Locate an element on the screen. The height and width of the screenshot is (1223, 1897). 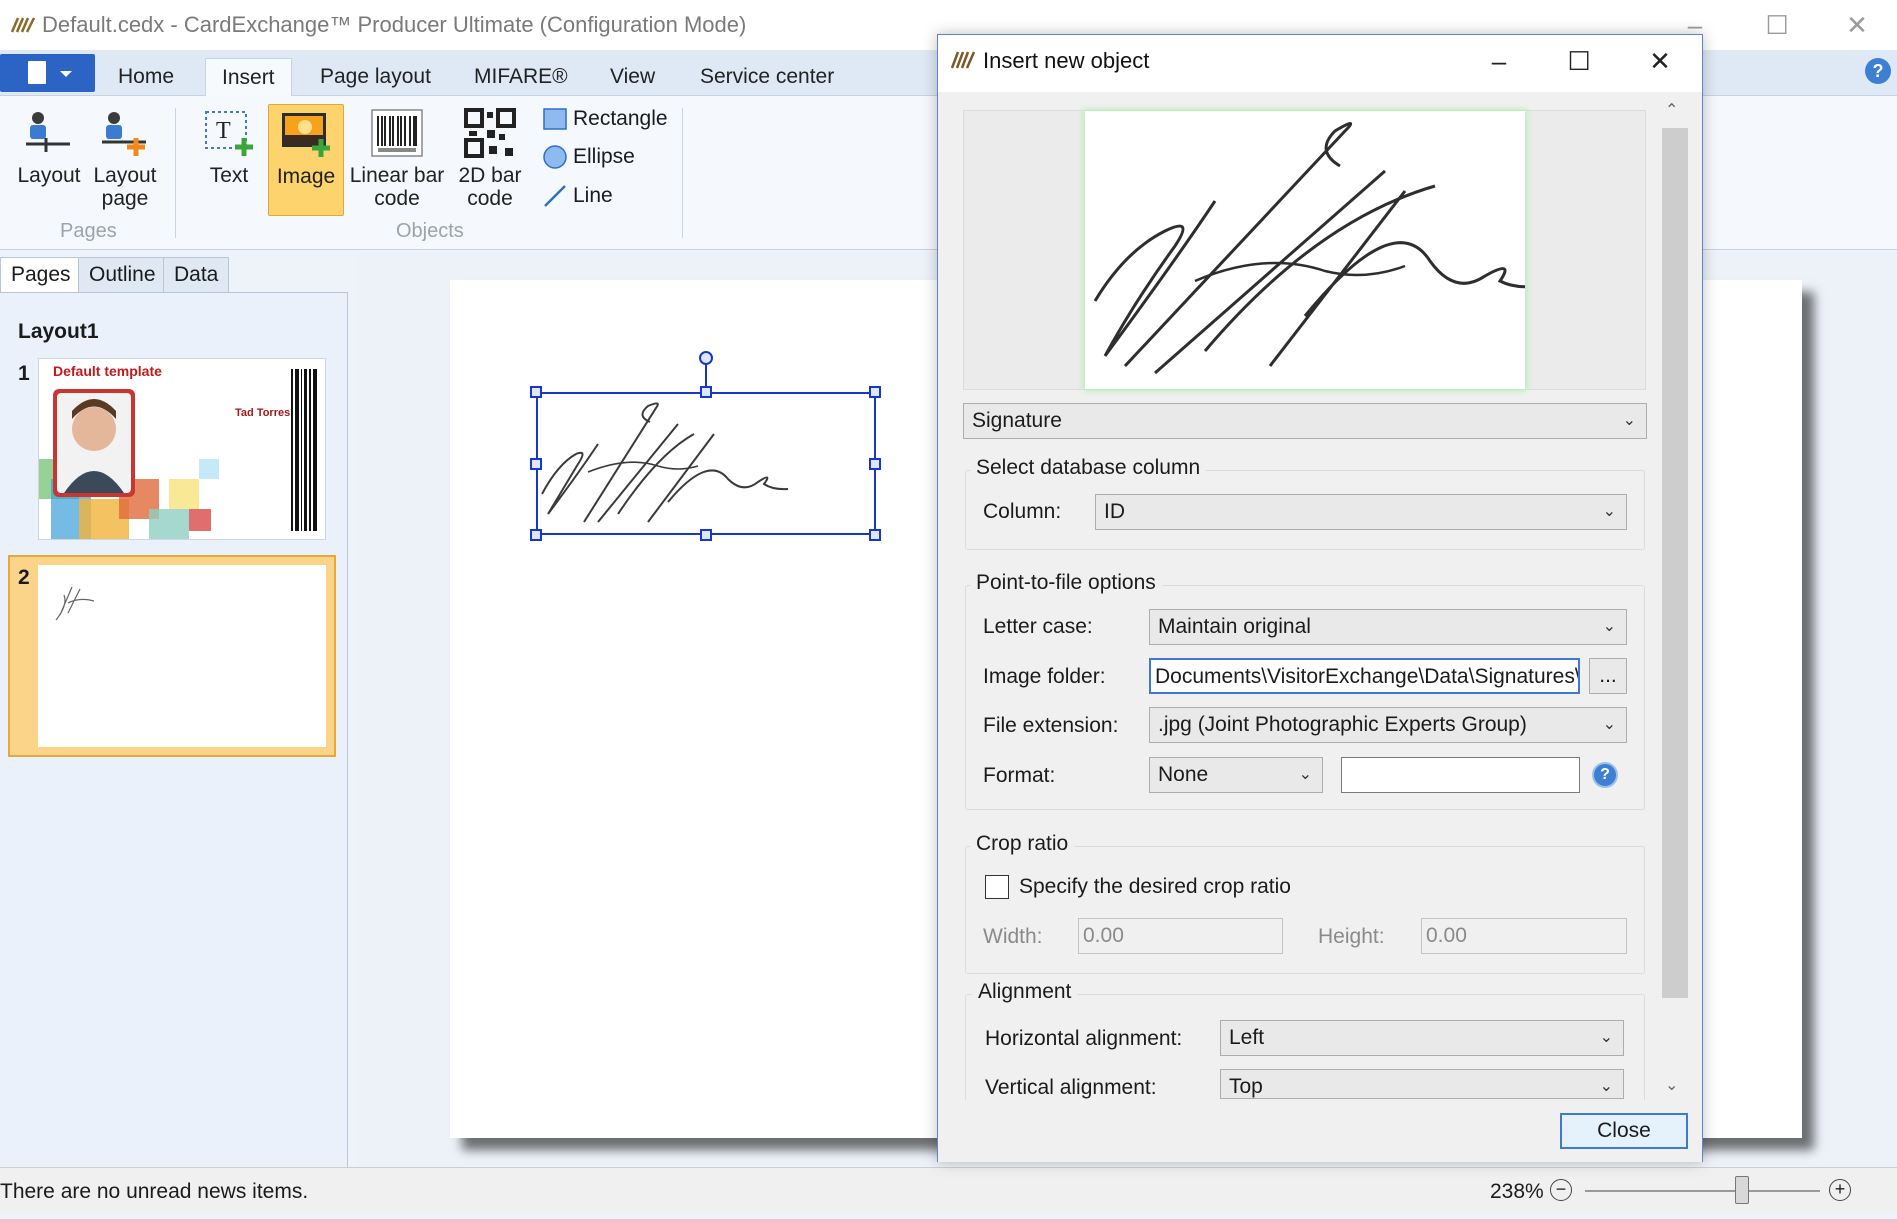
image-button-label: Image is located at coordinates (306, 176).